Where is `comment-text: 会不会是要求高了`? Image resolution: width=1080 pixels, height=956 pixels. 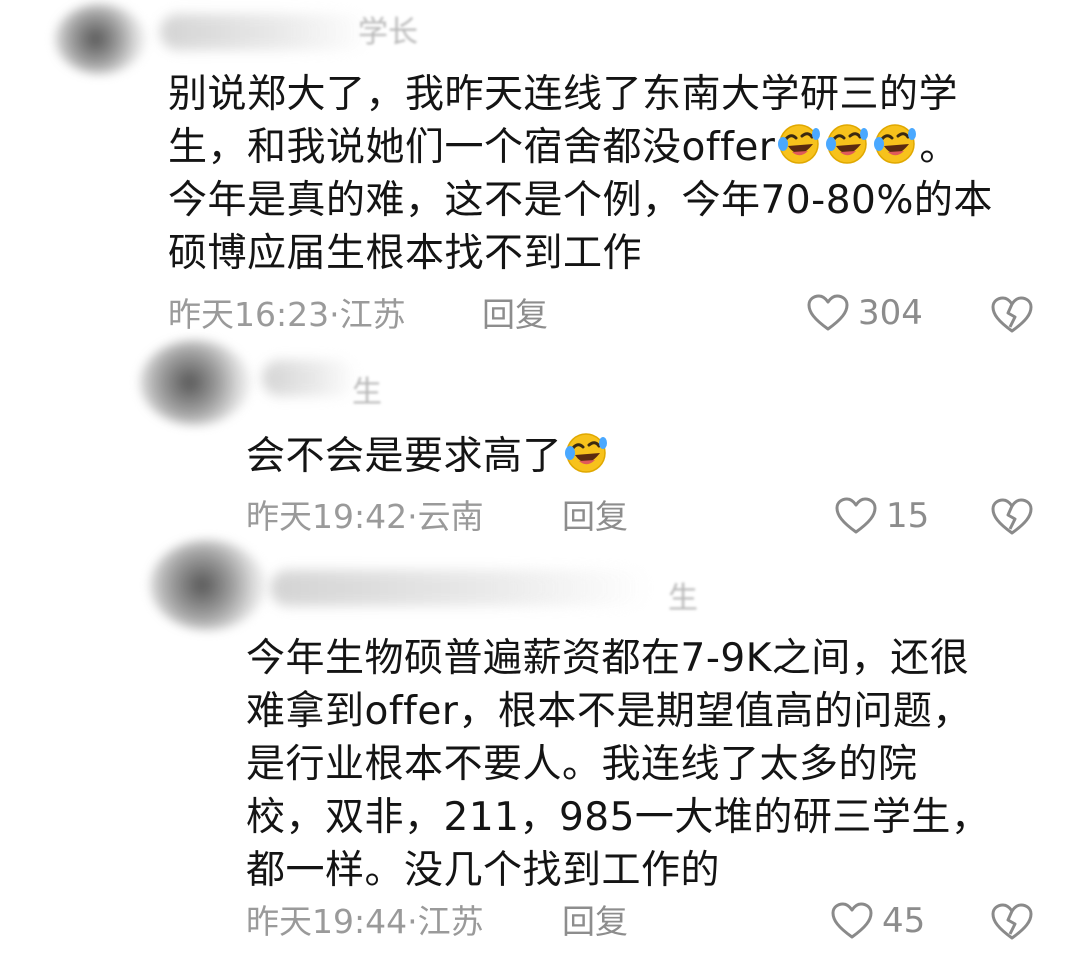 comment-text: 会不会是要求高了 is located at coordinates (428, 456).